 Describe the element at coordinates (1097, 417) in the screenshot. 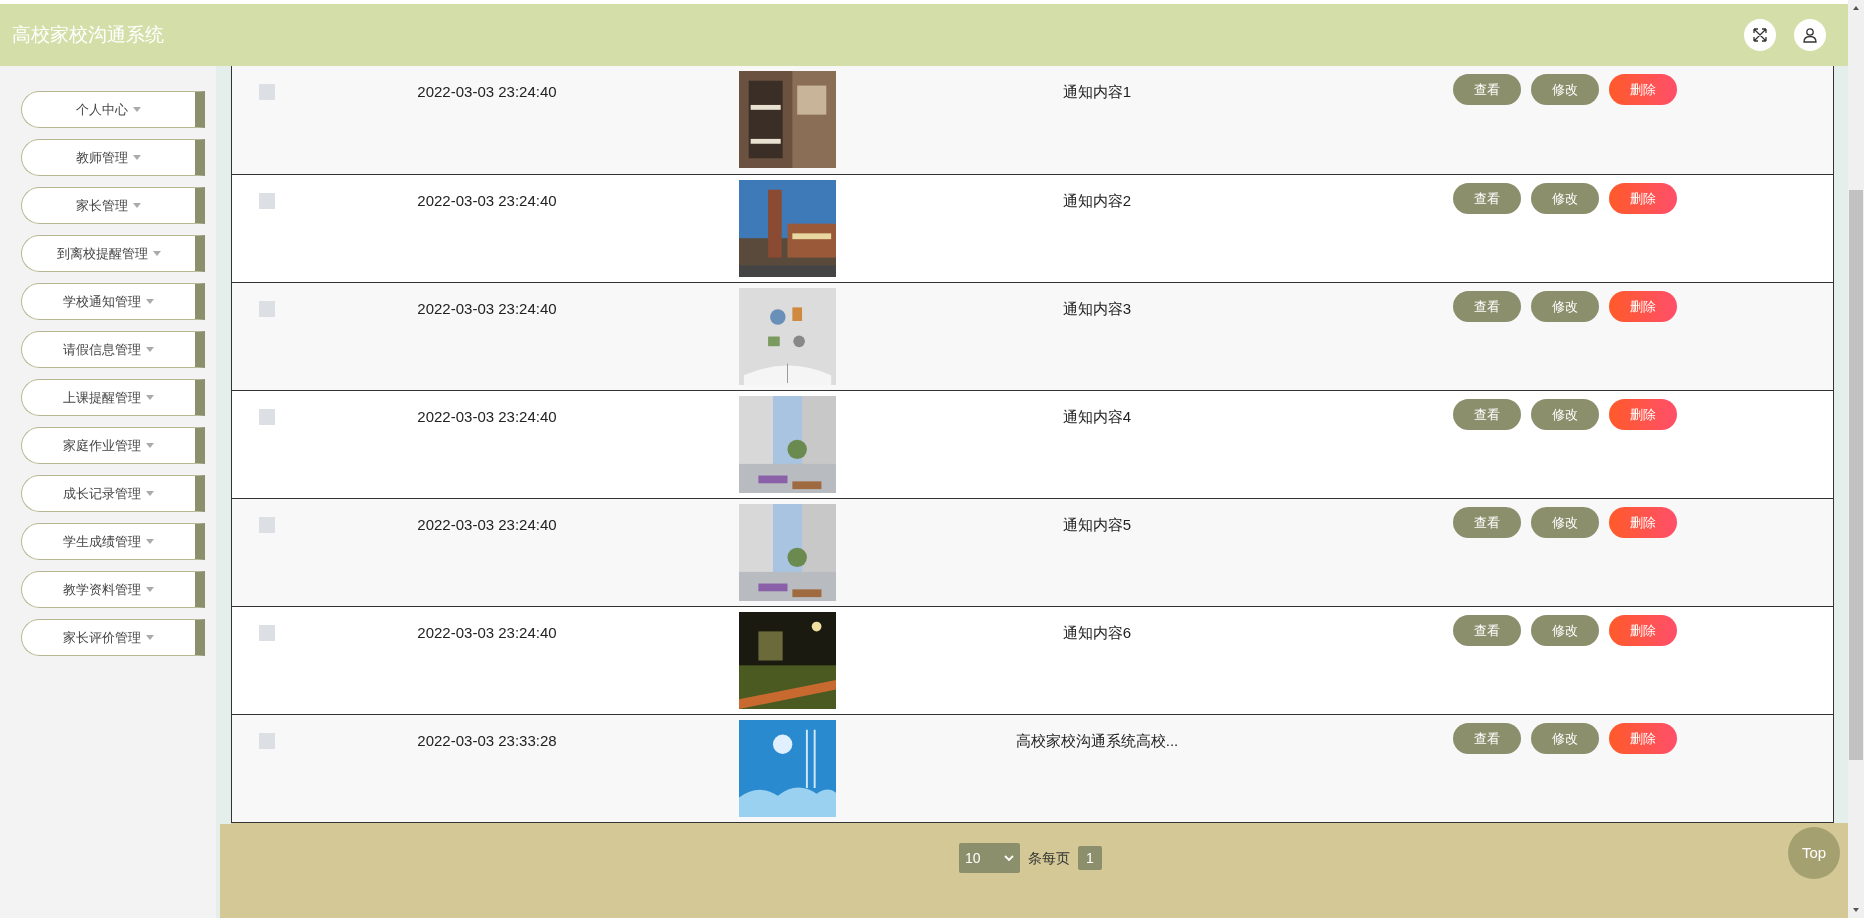

I see `table-cell-text: 通知内容4` at that location.